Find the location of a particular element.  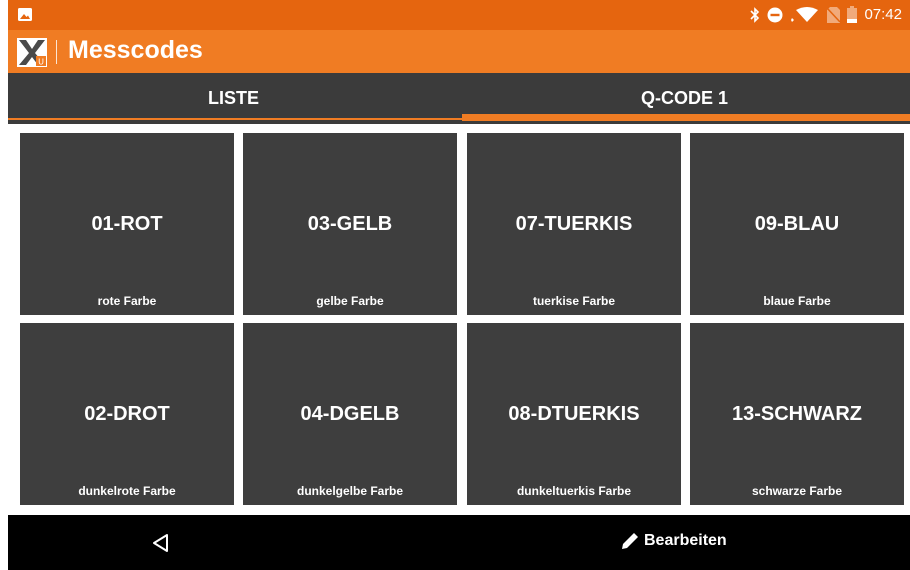

tile-description: schwarze Farbe is located at coordinates (797, 491).